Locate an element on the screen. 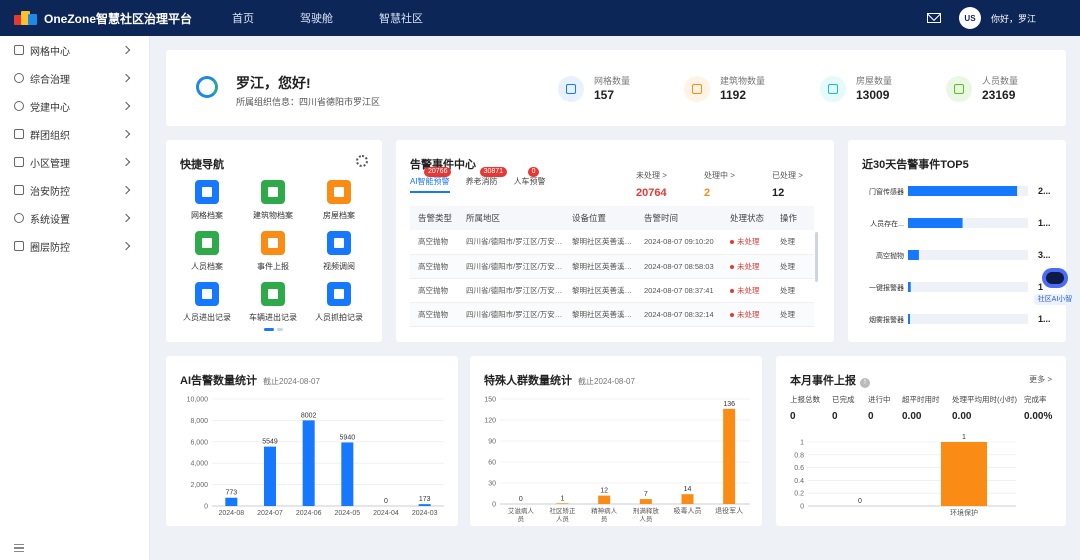 The height and width of the screenshot is (560, 1080). x-tick-label: 2024-05 is located at coordinates (347, 513).